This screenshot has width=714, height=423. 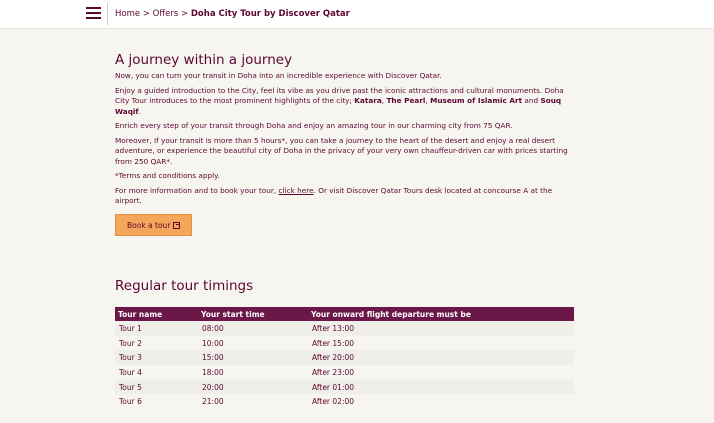 What do you see at coordinates (156, 387) in the screenshot?
I see `tour-name-cell: Tour 5` at bounding box center [156, 387].